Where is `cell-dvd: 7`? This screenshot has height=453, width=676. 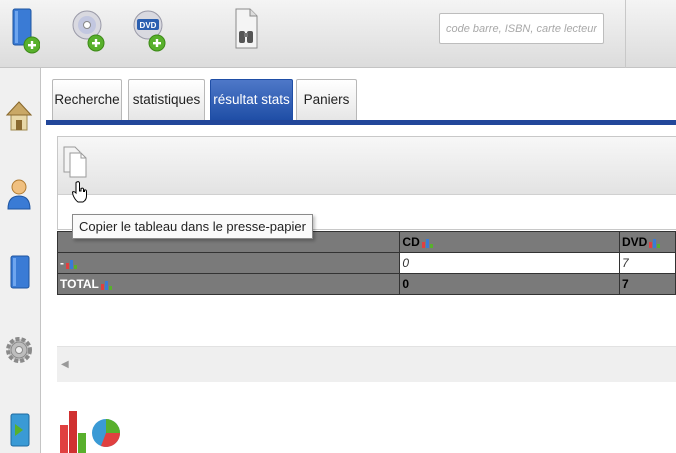
cell-dvd: 7 is located at coordinates (647, 263).